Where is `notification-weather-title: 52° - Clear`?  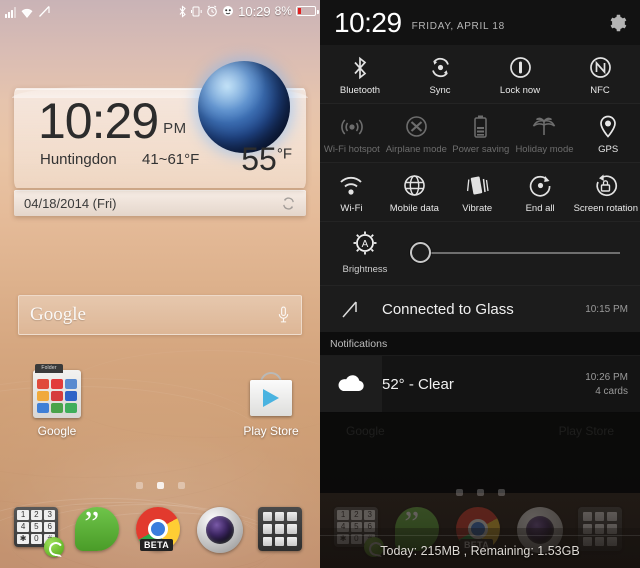
notification-weather-title: 52° - Clear is located at coordinates (418, 384).